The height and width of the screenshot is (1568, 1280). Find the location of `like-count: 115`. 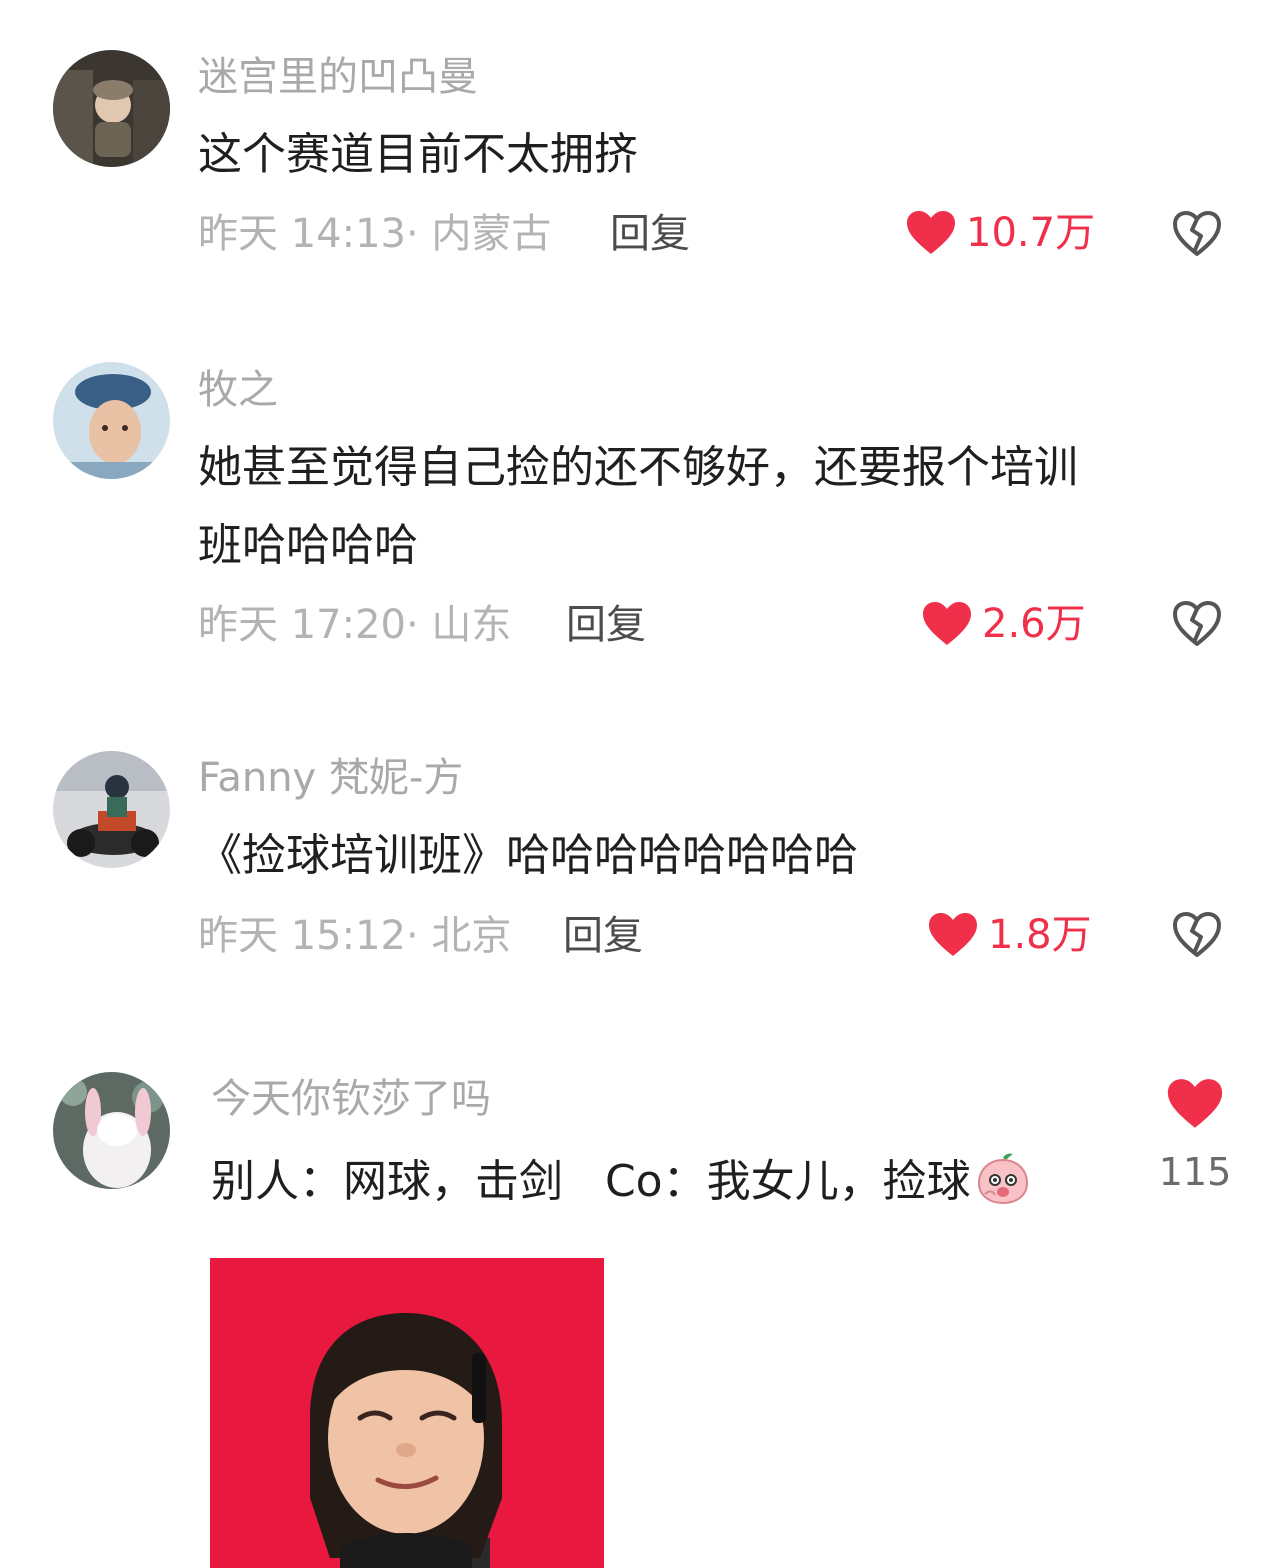

like-count: 115 is located at coordinates (1195, 1172).